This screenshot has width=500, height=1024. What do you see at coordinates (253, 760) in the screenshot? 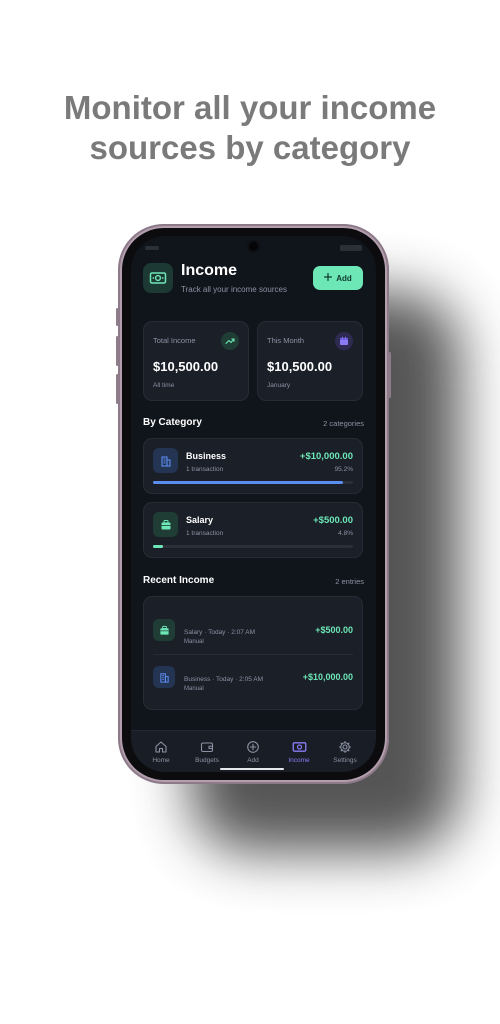
I see `nav-label: Add` at bounding box center [253, 760].